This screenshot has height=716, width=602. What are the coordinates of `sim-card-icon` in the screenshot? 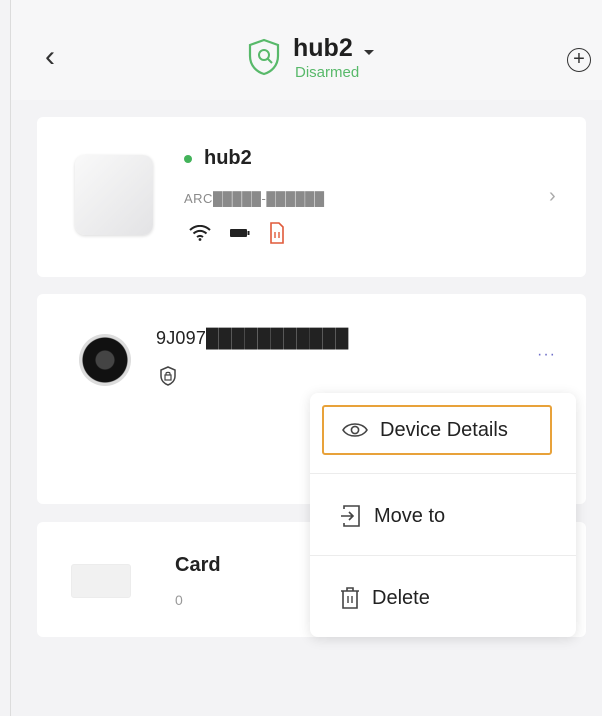 It's located at (277, 233).